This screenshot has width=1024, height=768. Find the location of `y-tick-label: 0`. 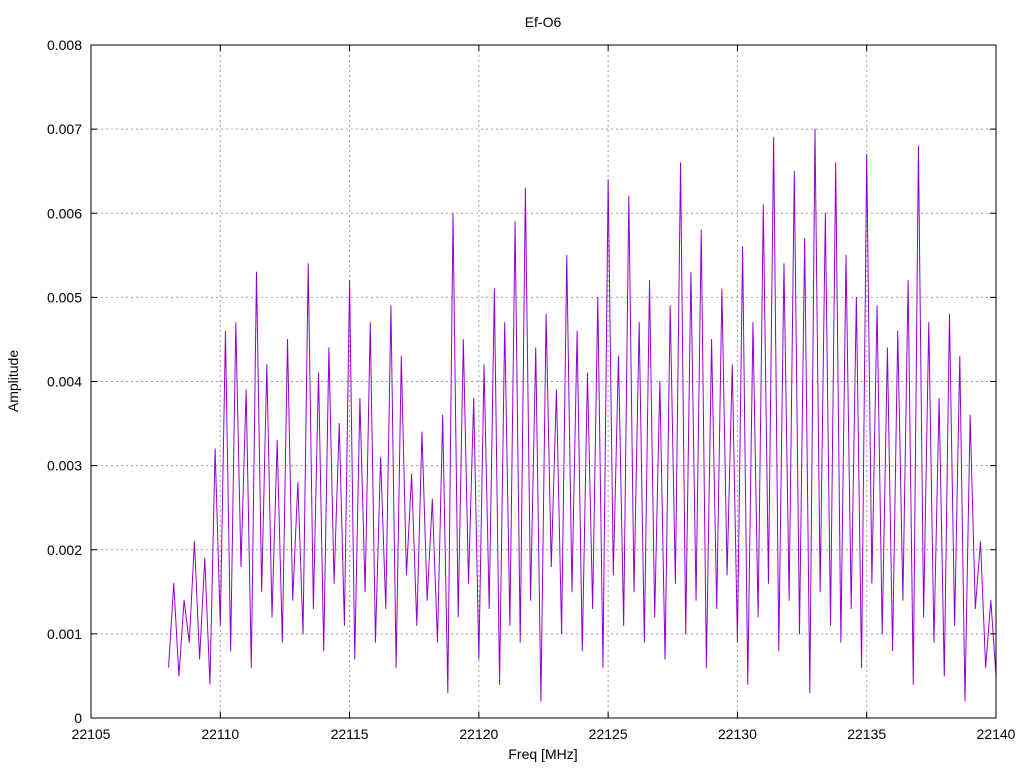

y-tick-label: 0 is located at coordinates (78, 718).